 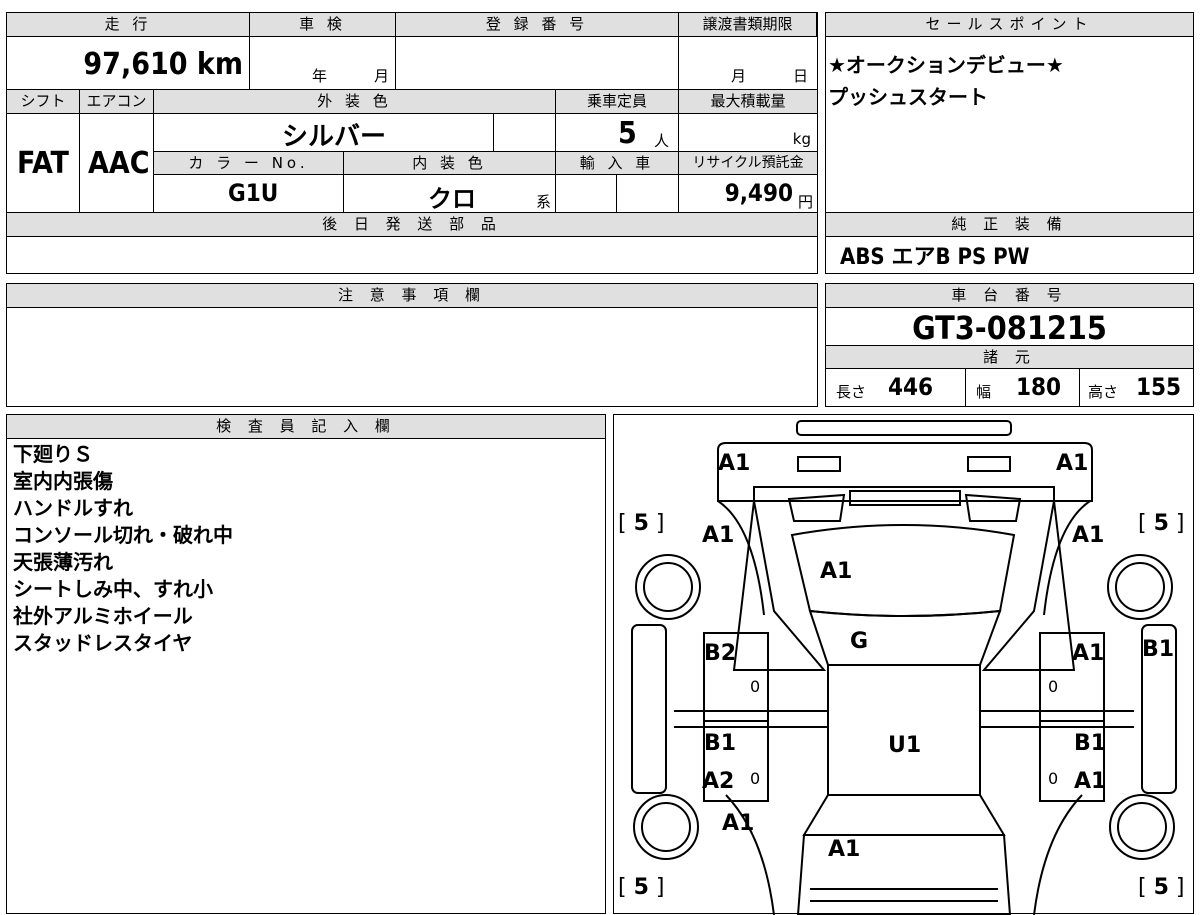 I want to click on spec-height: 高さ 155, so click(x=1136, y=387).